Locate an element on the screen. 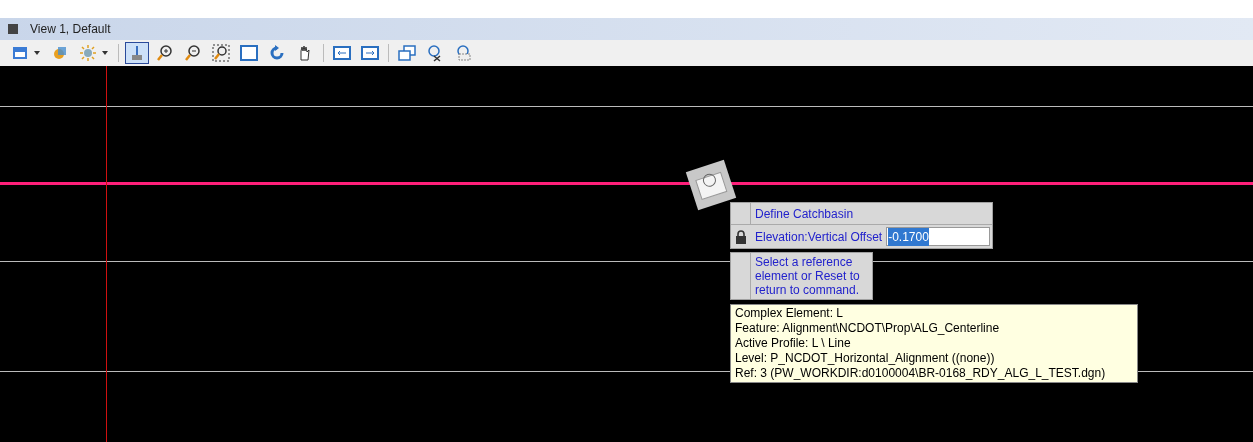 The width and height of the screenshot is (1253, 442). clip-mask-icon is located at coordinates (463, 53).